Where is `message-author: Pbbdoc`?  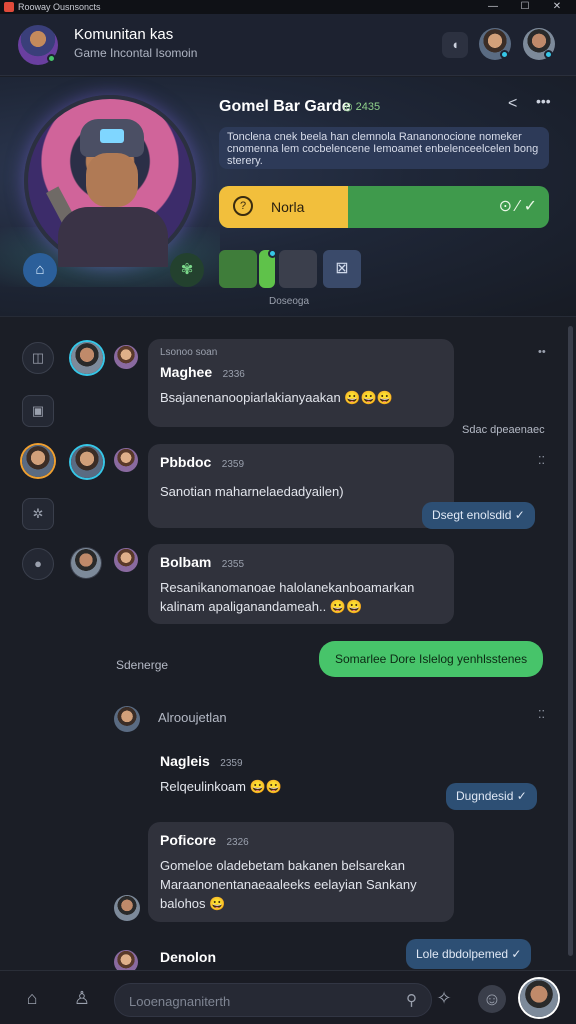
message-author: Pbbdoc is located at coordinates (186, 462).